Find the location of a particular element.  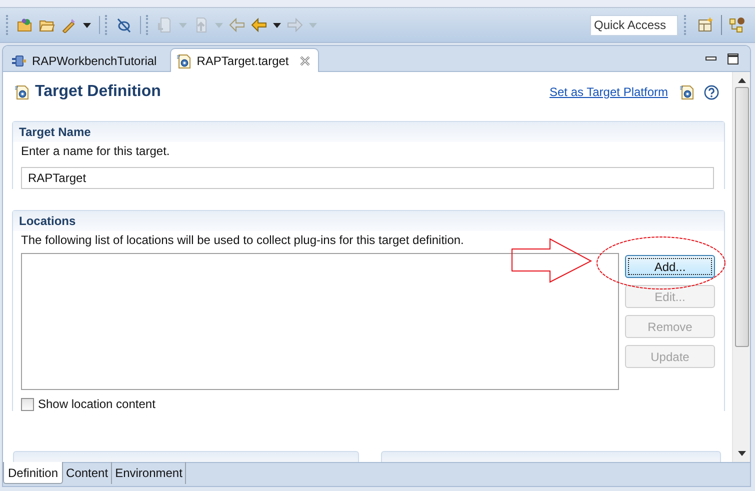

scroll-thumb is located at coordinates (741, 217).